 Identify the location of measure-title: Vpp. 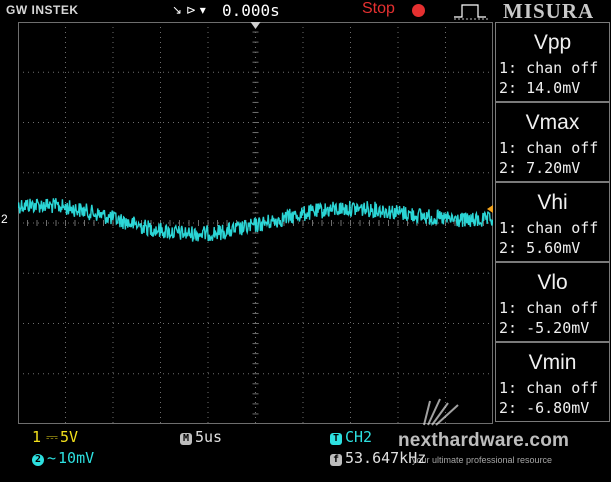
(552, 42).